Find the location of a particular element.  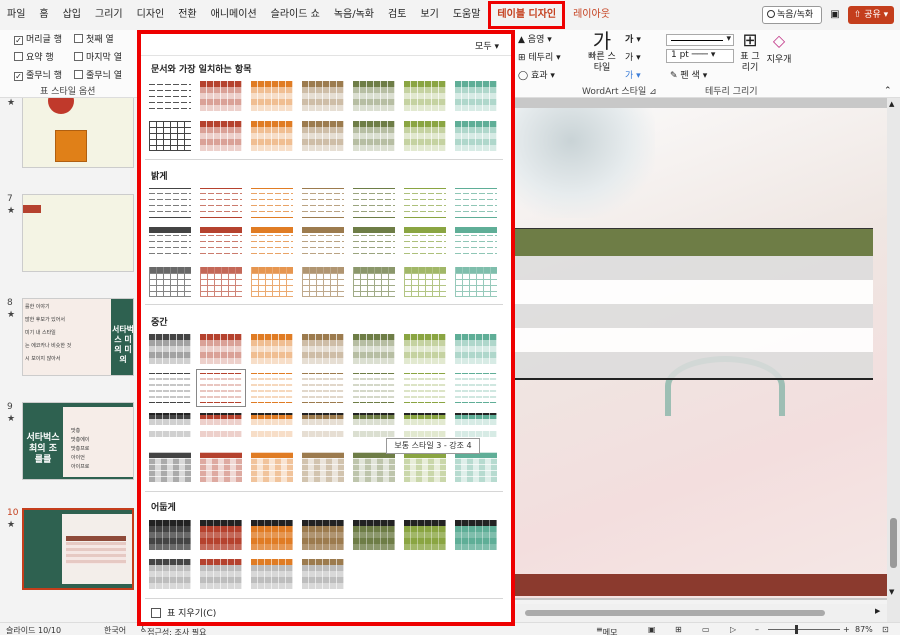

tab-file: 파일 is located at coordinates (16, 15).